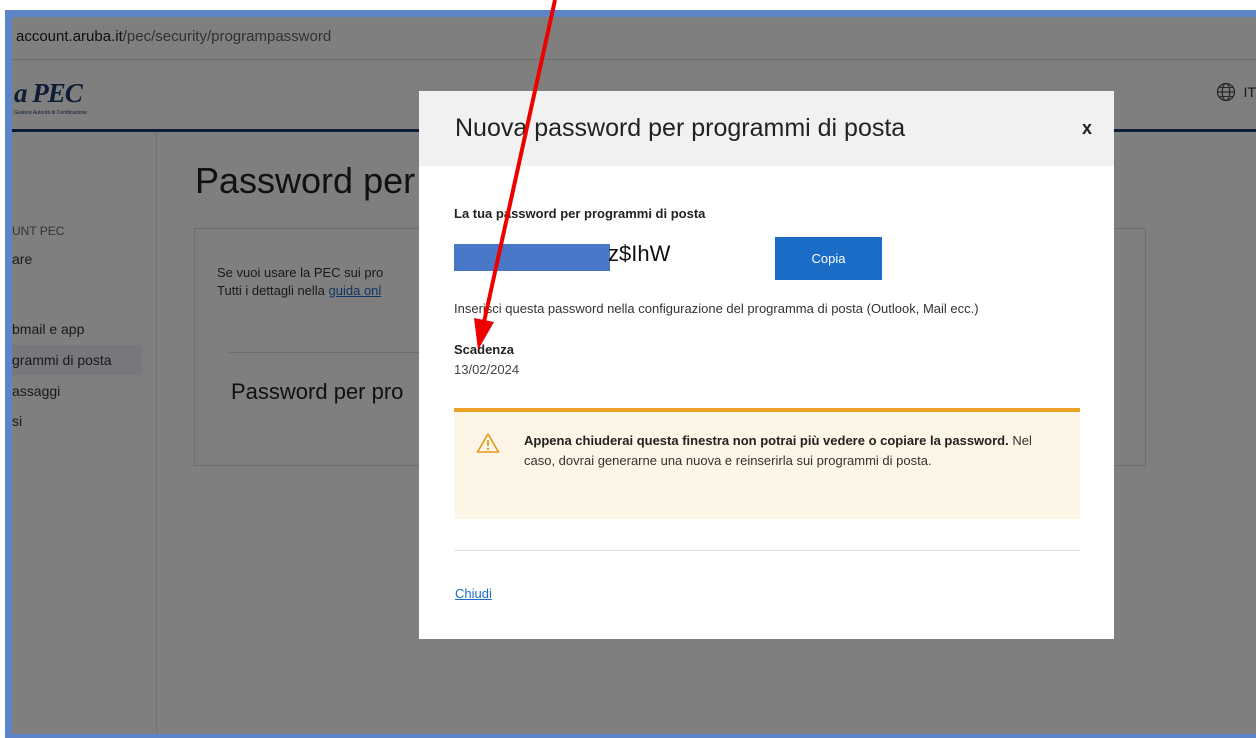 This screenshot has width=1256, height=738. Describe the element at coordinates (639, 253) in the screenshot. I see `password-value: z$IhW` at that location.